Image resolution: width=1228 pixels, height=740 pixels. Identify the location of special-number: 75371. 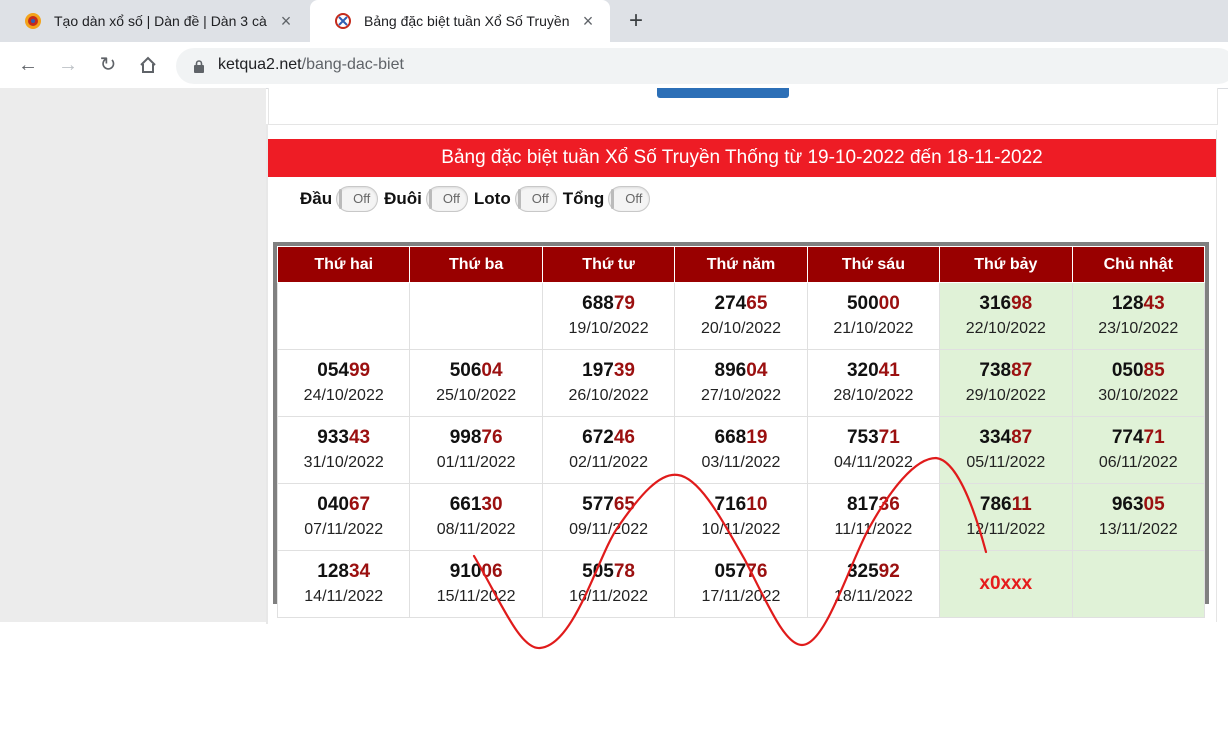
(873, 438).